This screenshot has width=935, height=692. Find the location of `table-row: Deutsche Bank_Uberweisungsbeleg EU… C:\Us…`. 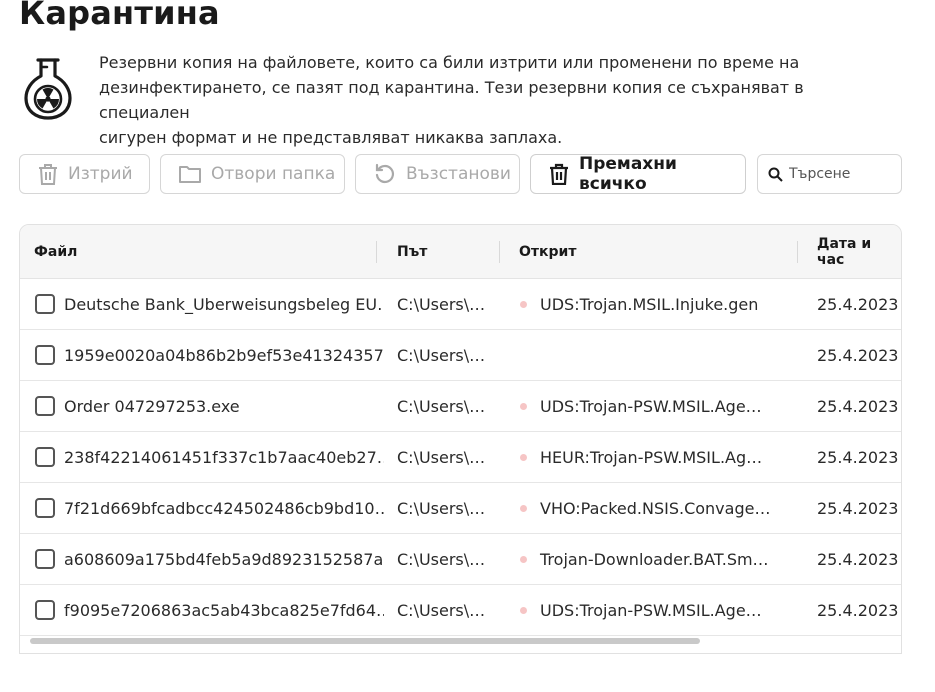

table-row: Deutsche Bank_Uberweisungsbeleg EU… C:\Us… is located at coordinates (460, 304).